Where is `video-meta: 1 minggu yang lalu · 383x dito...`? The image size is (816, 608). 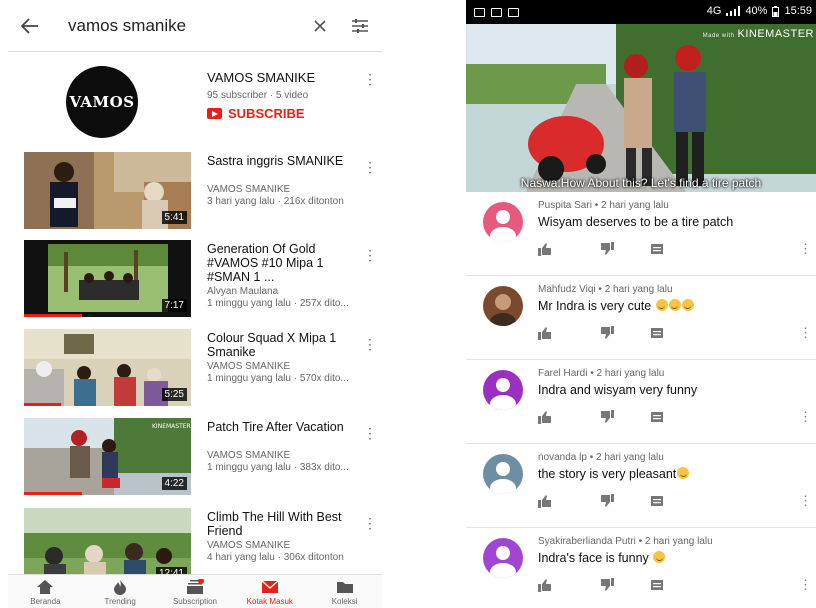
video-meta: 1 minggu yang lalu · 383x dito... is located at coordinates (278, 467).